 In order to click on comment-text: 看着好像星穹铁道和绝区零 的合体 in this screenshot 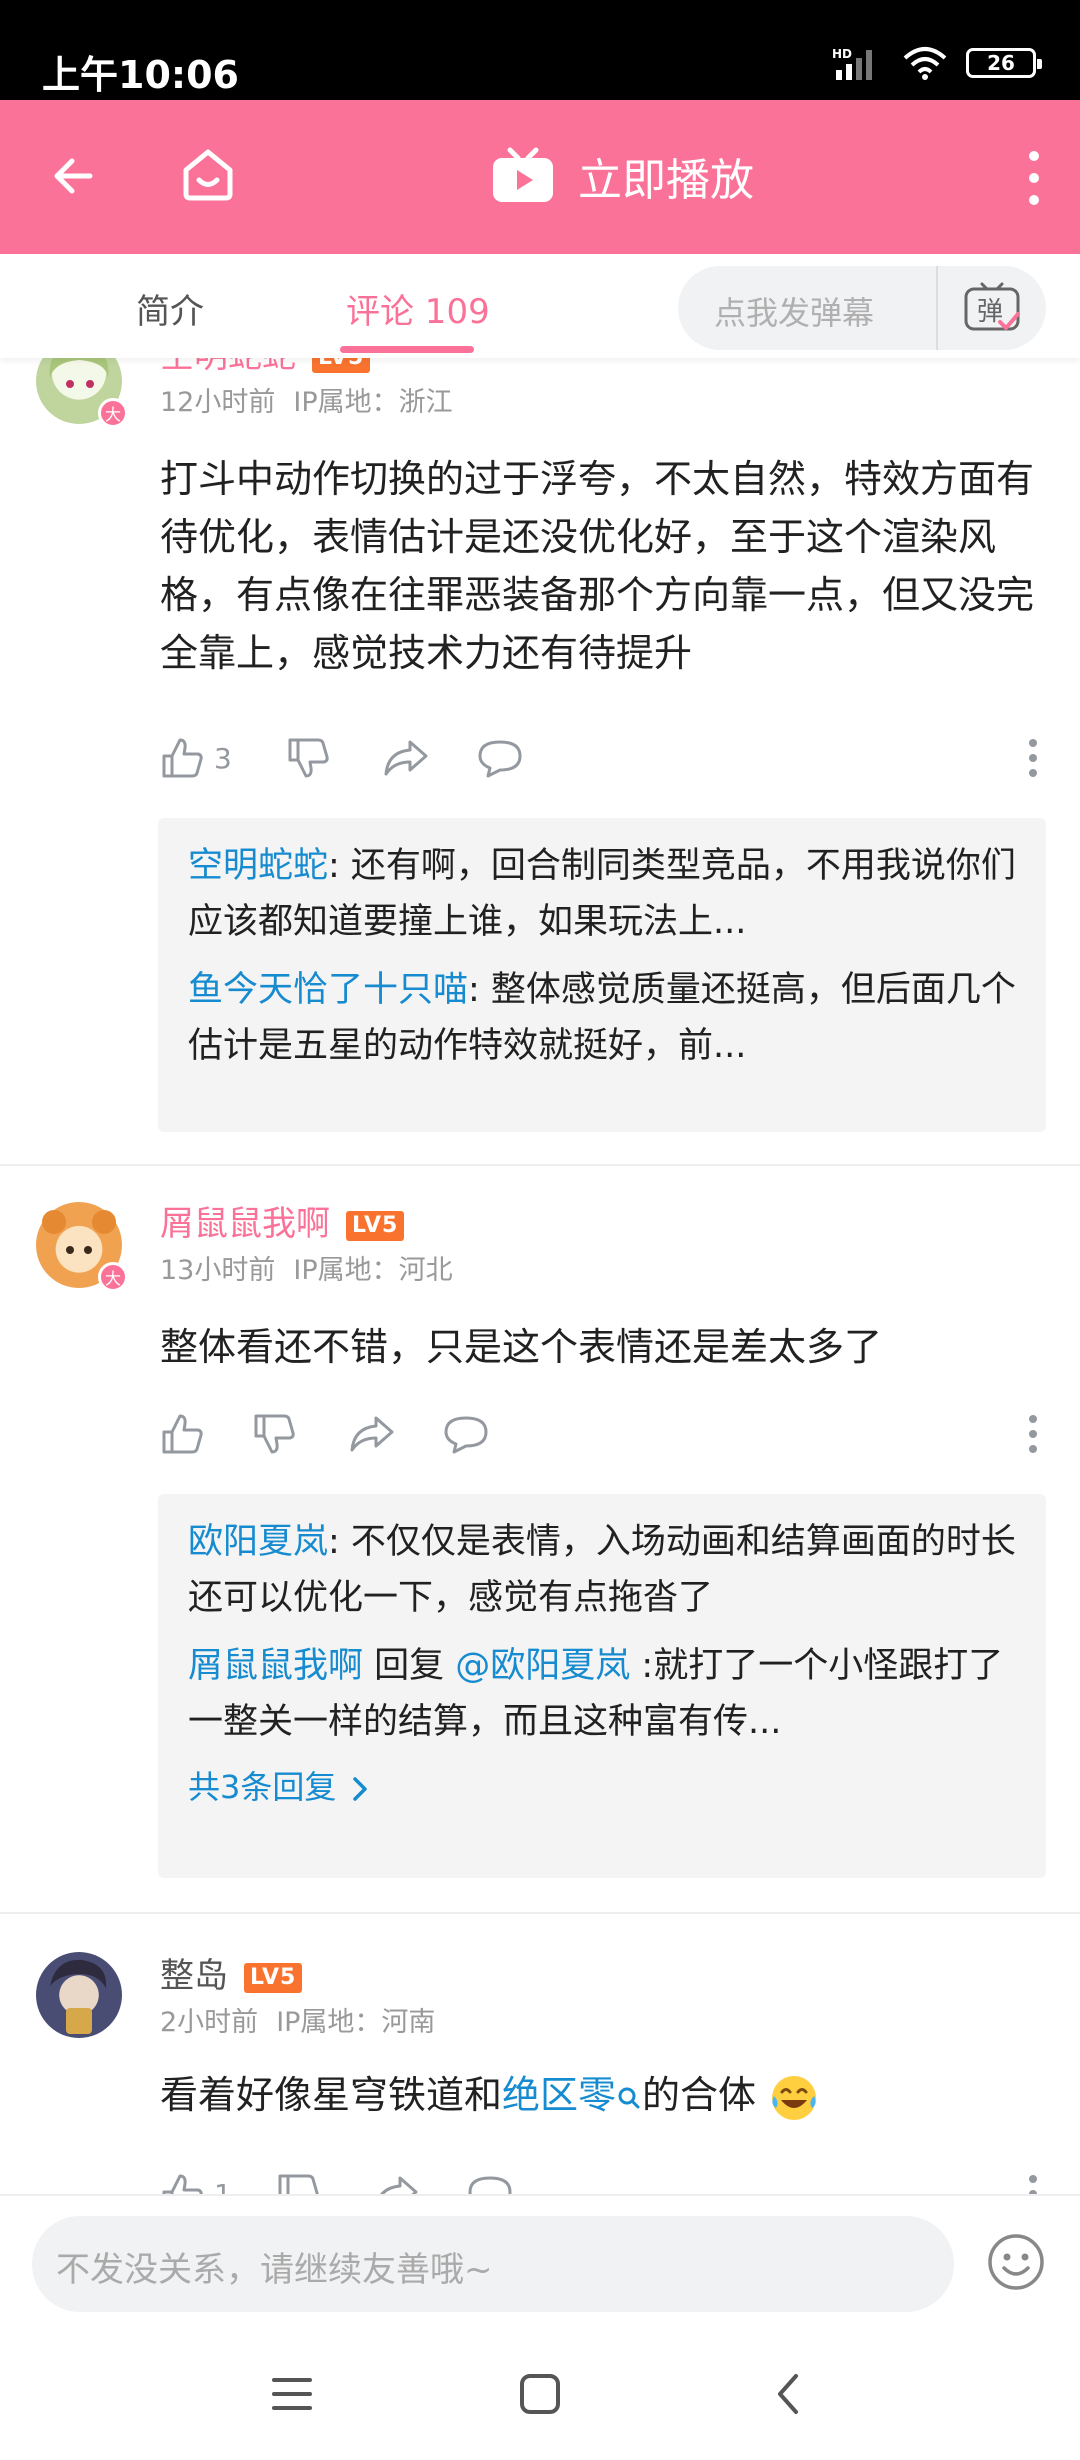, I will do `click(600, 2095)`.